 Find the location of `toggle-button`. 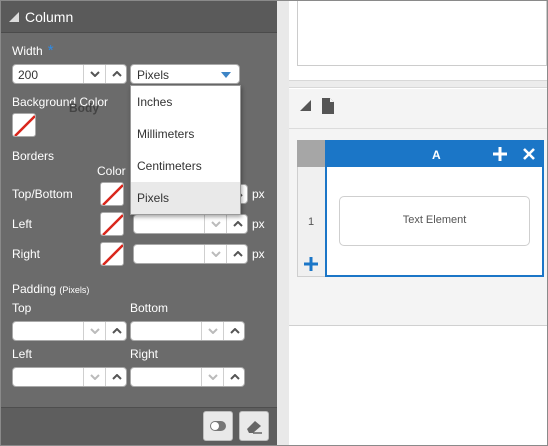

toggle-button is located at coordinates (218, 426).